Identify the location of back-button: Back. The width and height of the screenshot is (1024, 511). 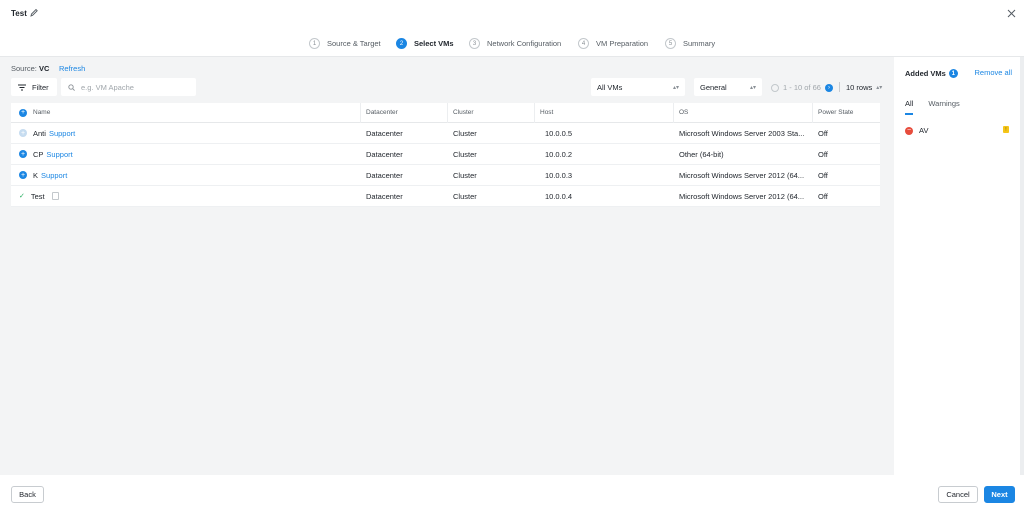
(27, 494).